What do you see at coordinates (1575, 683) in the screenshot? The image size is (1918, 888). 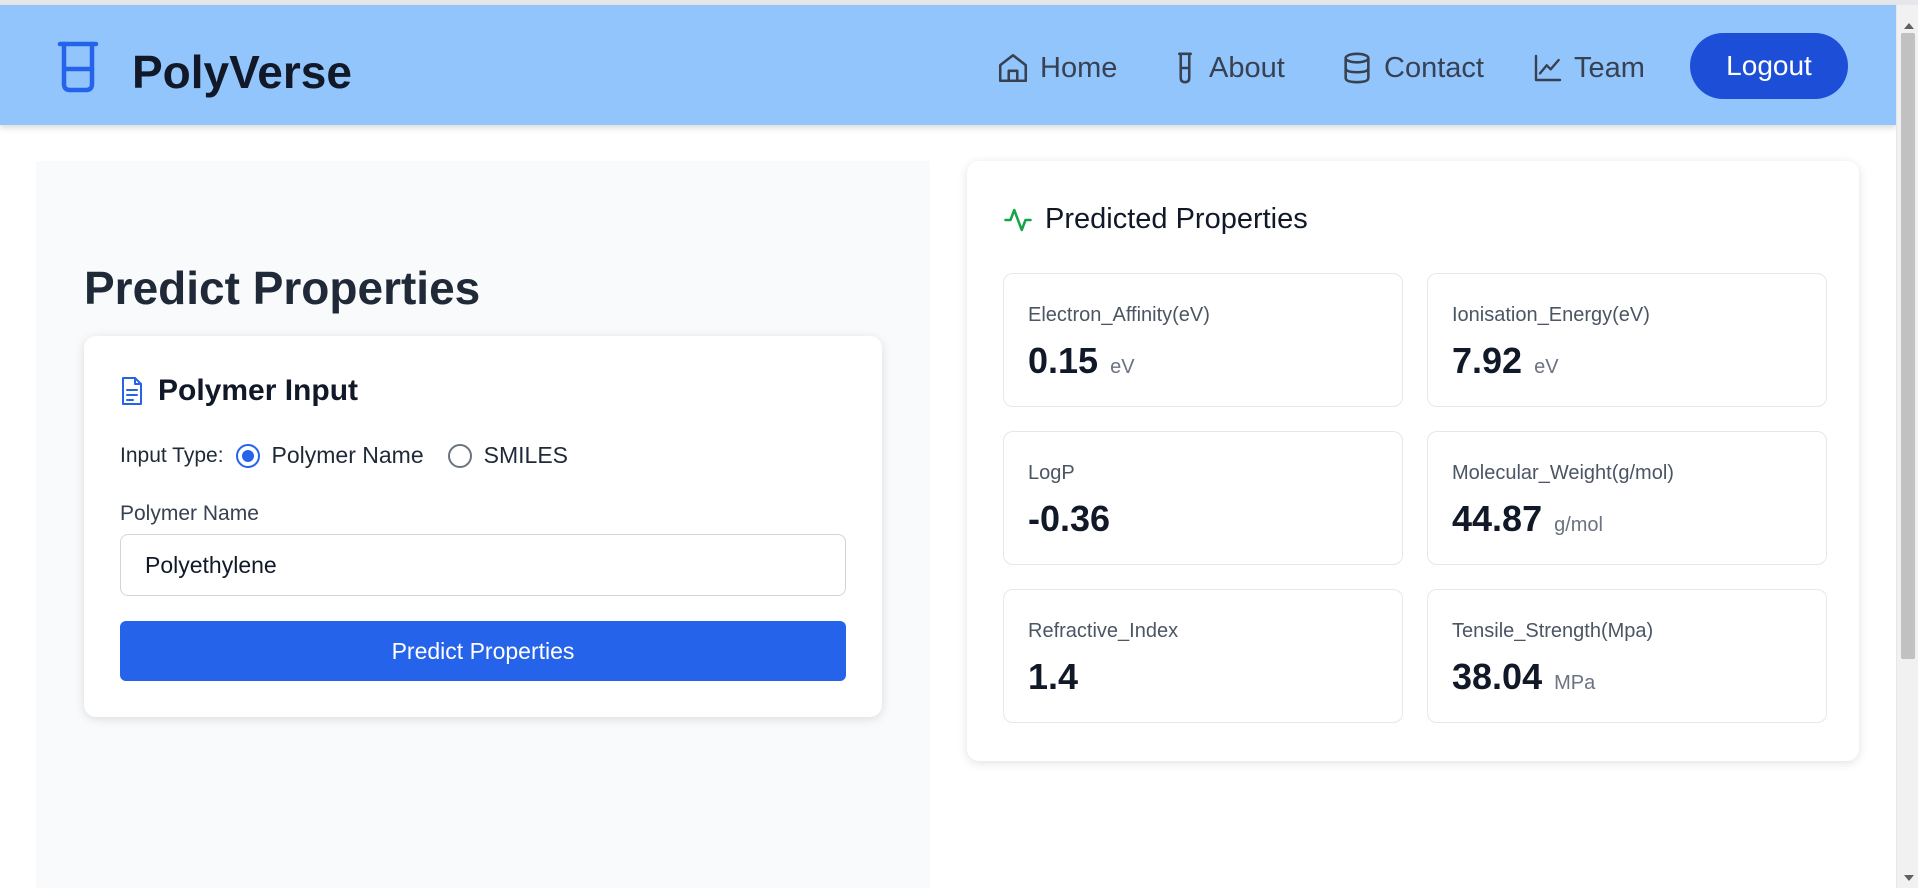 I see `property-unit: MPa` at bounding box center [1575, 683].